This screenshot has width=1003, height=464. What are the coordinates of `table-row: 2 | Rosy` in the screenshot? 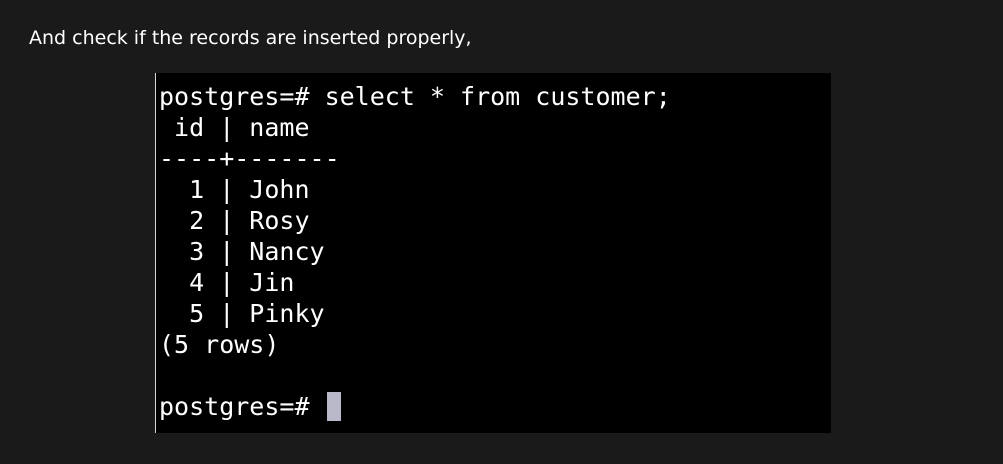 It's located at (234, 220).